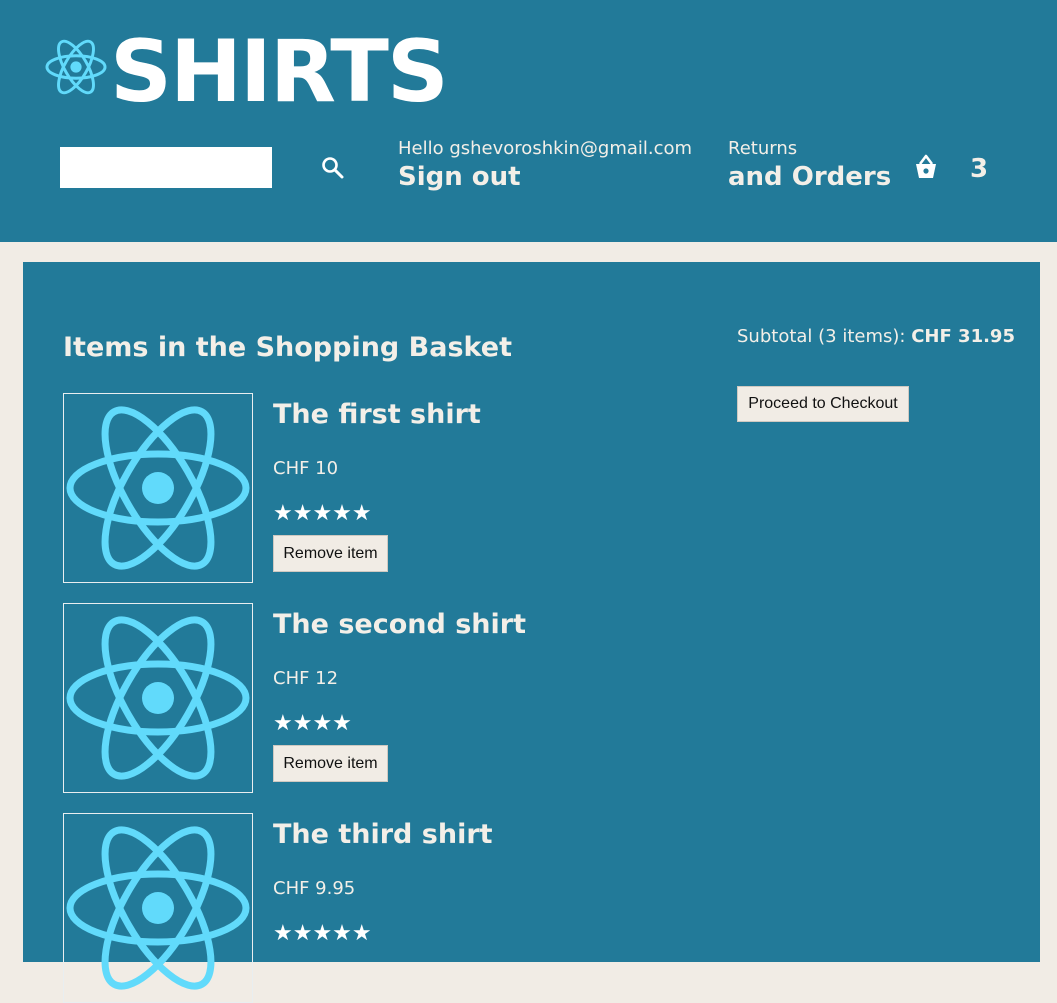 The height and width of the screenshot is (1003, 1057). What do you see at coordinates (312, 723) in the screenshot?
I see `star-rating: ★★★★` at bounding box center [312, 723].